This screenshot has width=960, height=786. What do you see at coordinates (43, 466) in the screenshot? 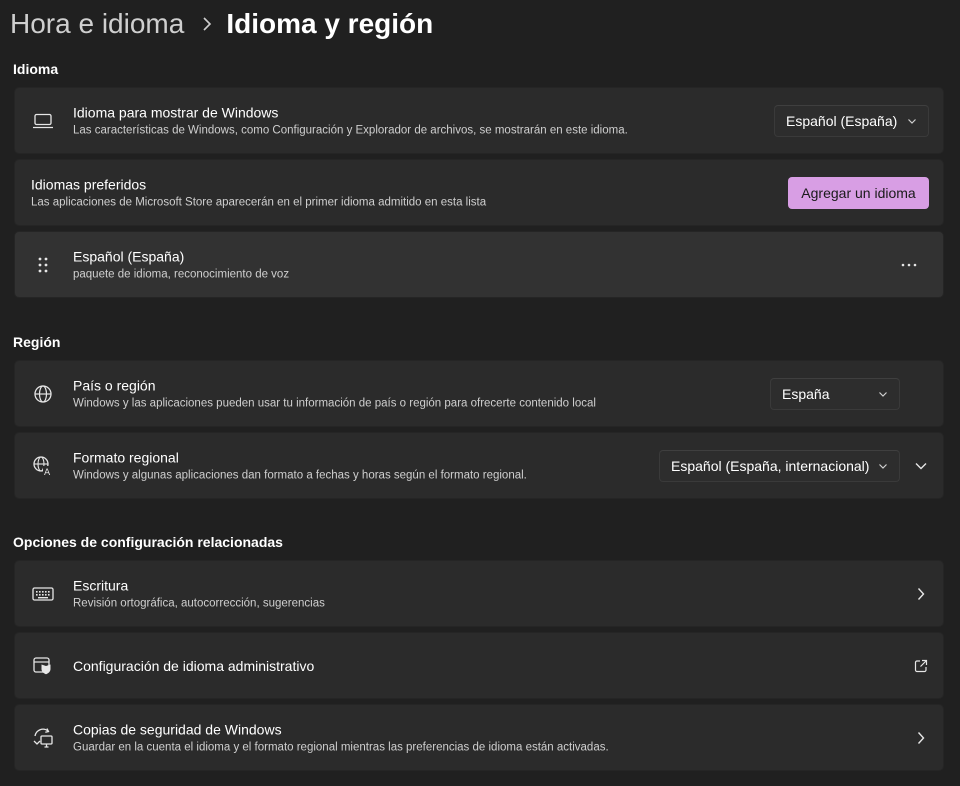
I see `globe-language-icon: A` at bounding box center [43, 466].